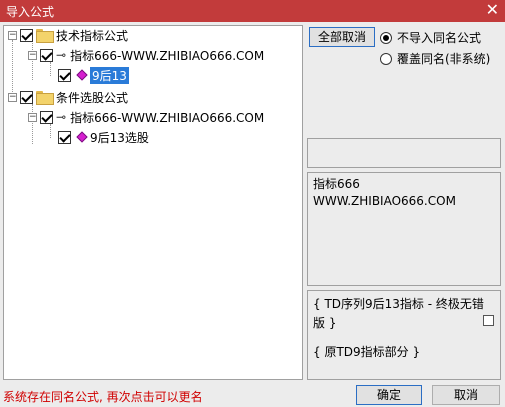 This screenshot has width=505, height=407. Describe the element at coordinates (404, 335) in the screenshot. I see `formula-note: { TD序列9后13指标 - 终极无错 版 } { 原TD9指标部分 }` at that location.